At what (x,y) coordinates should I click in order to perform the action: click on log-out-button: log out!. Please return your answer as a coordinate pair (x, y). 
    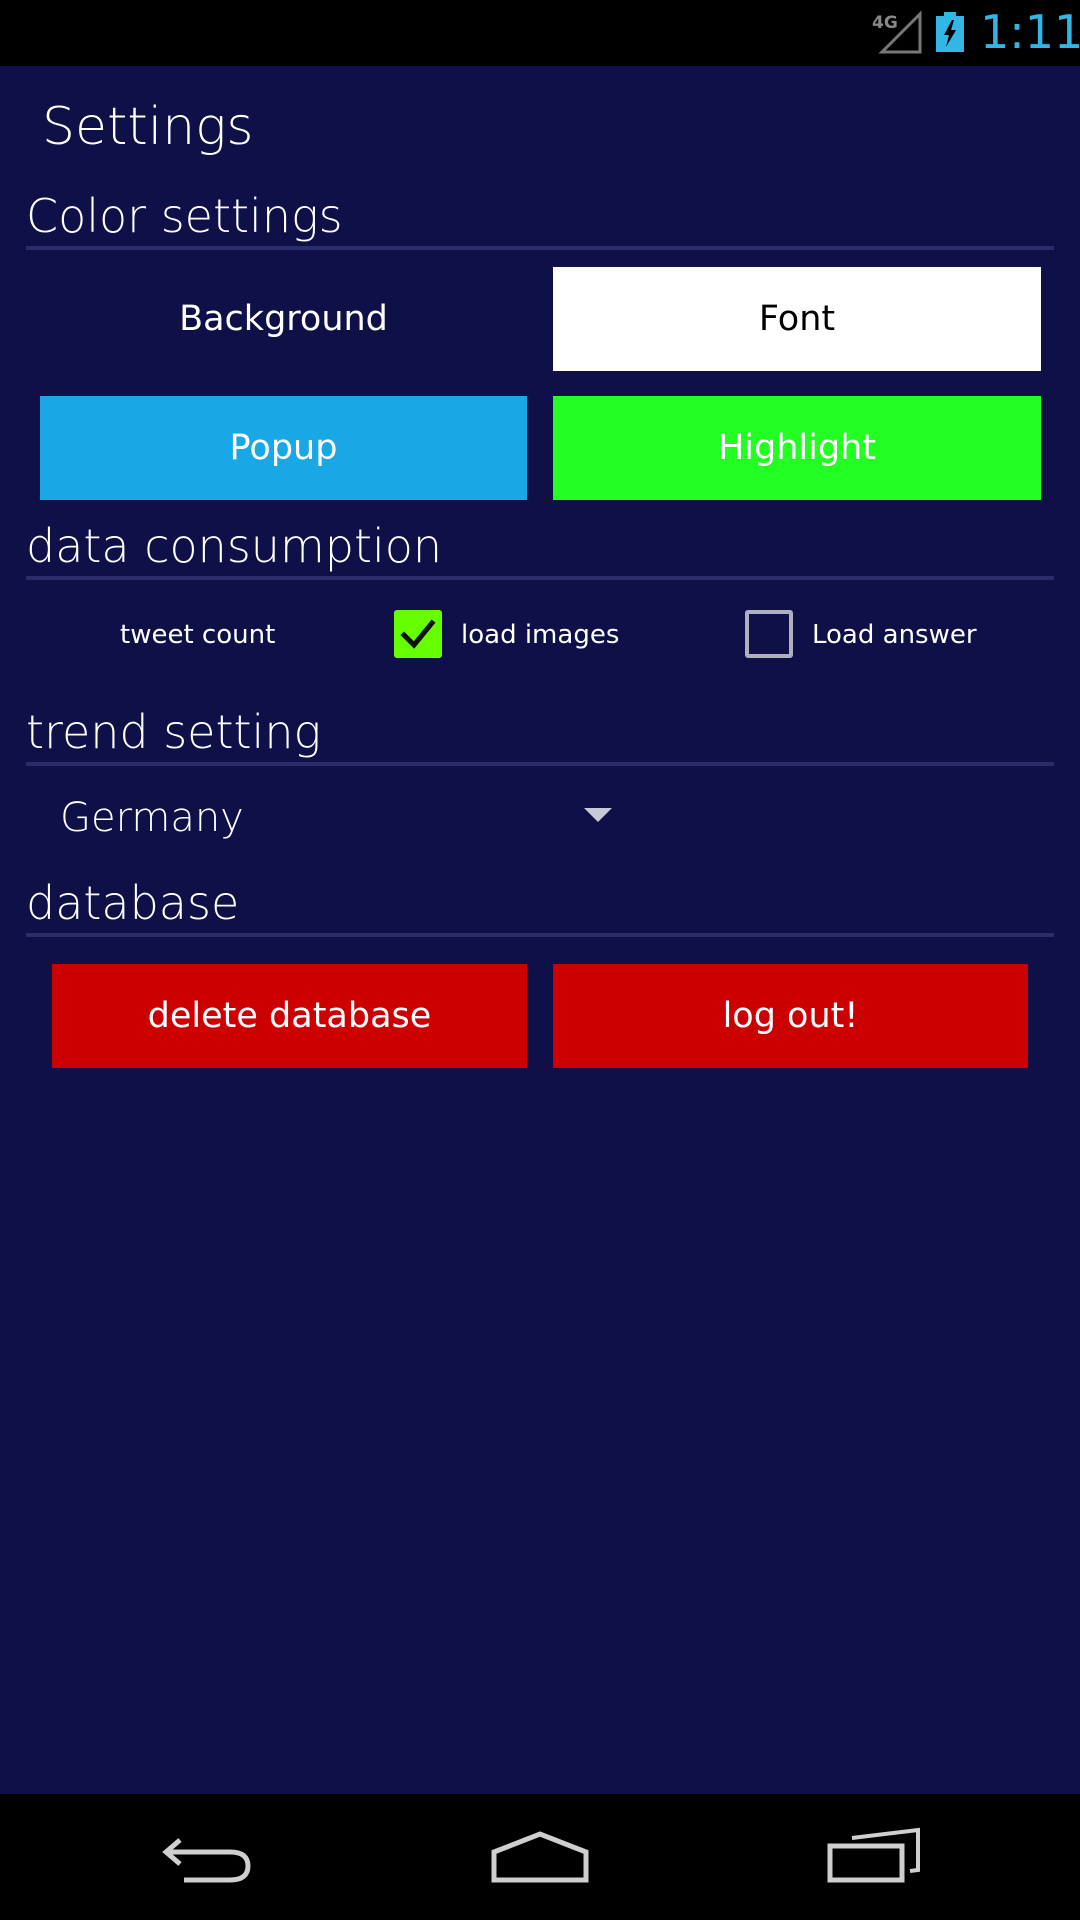
    Looking at the image, I should click on (790, 1016).